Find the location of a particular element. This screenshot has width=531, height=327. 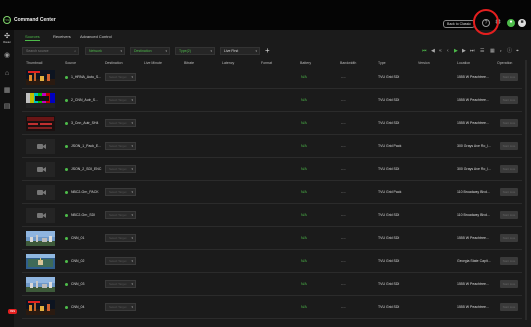

column-header: Version is located at coordinates (424, 63).